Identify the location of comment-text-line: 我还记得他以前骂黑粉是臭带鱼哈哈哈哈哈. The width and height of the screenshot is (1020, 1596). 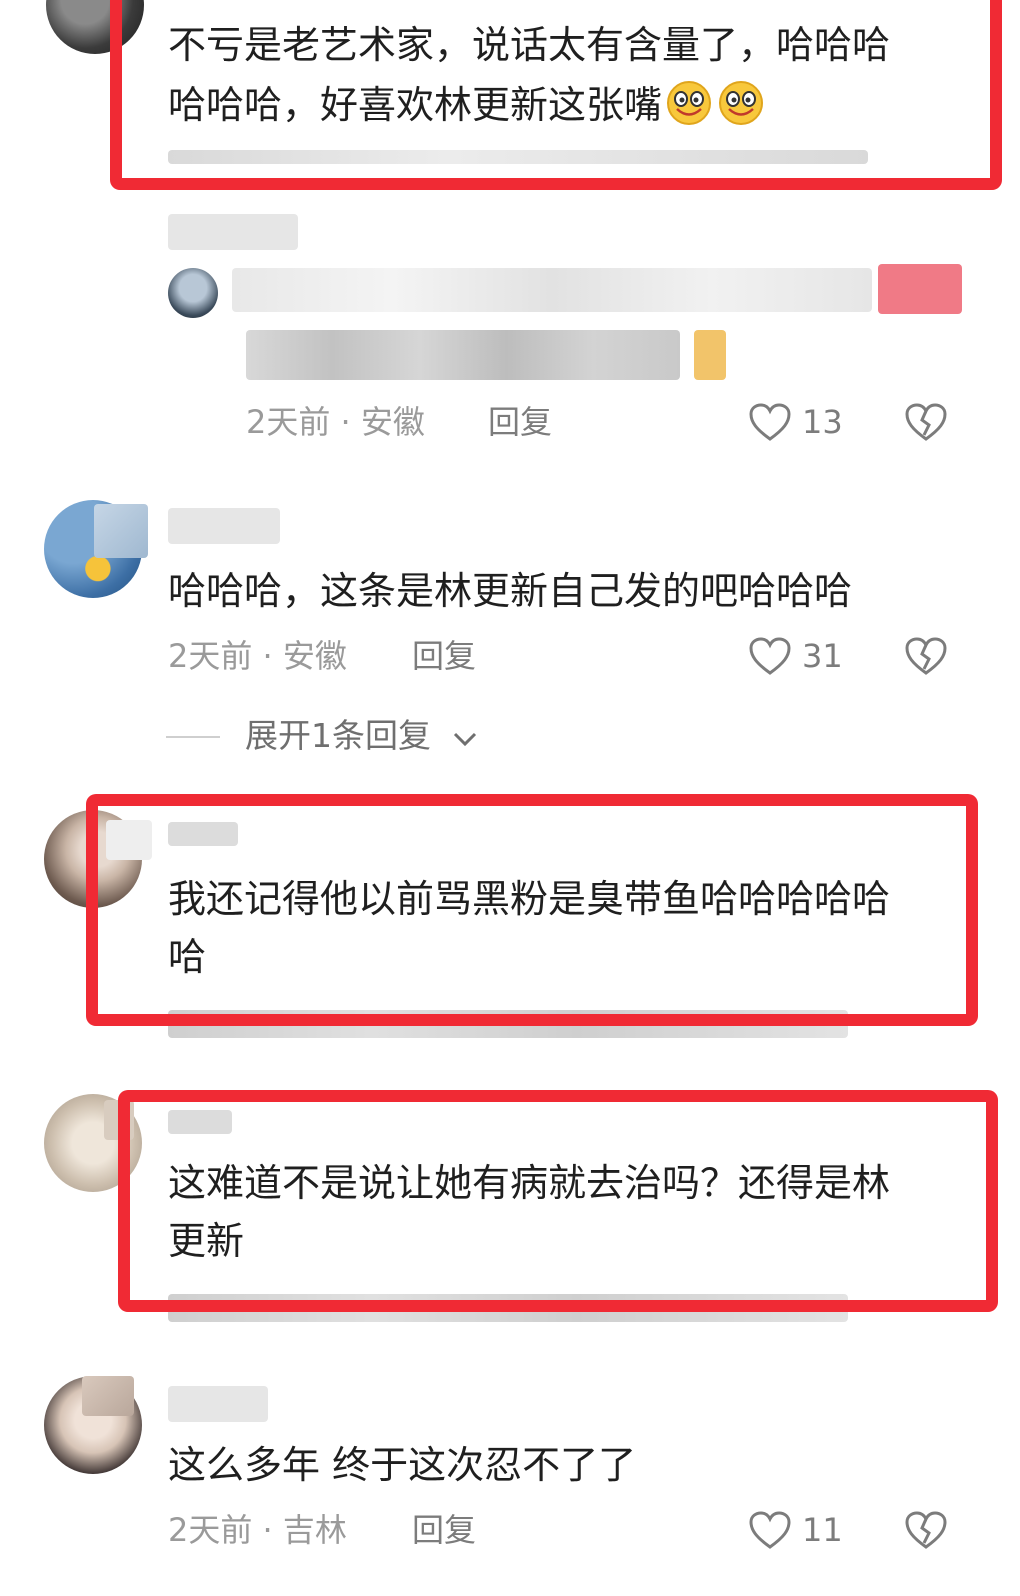
(529, 899).